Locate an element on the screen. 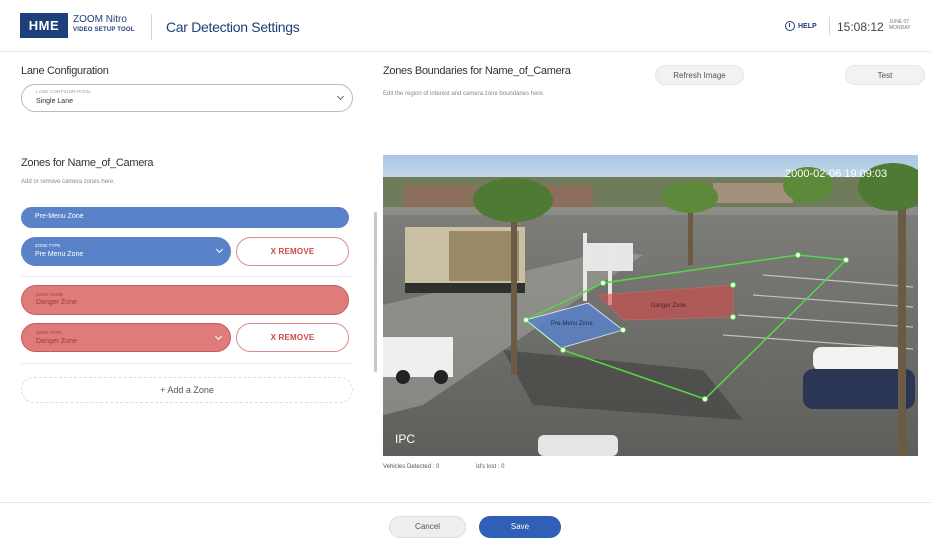  date-line2: MONDAY is located at coordinates (900, 28).